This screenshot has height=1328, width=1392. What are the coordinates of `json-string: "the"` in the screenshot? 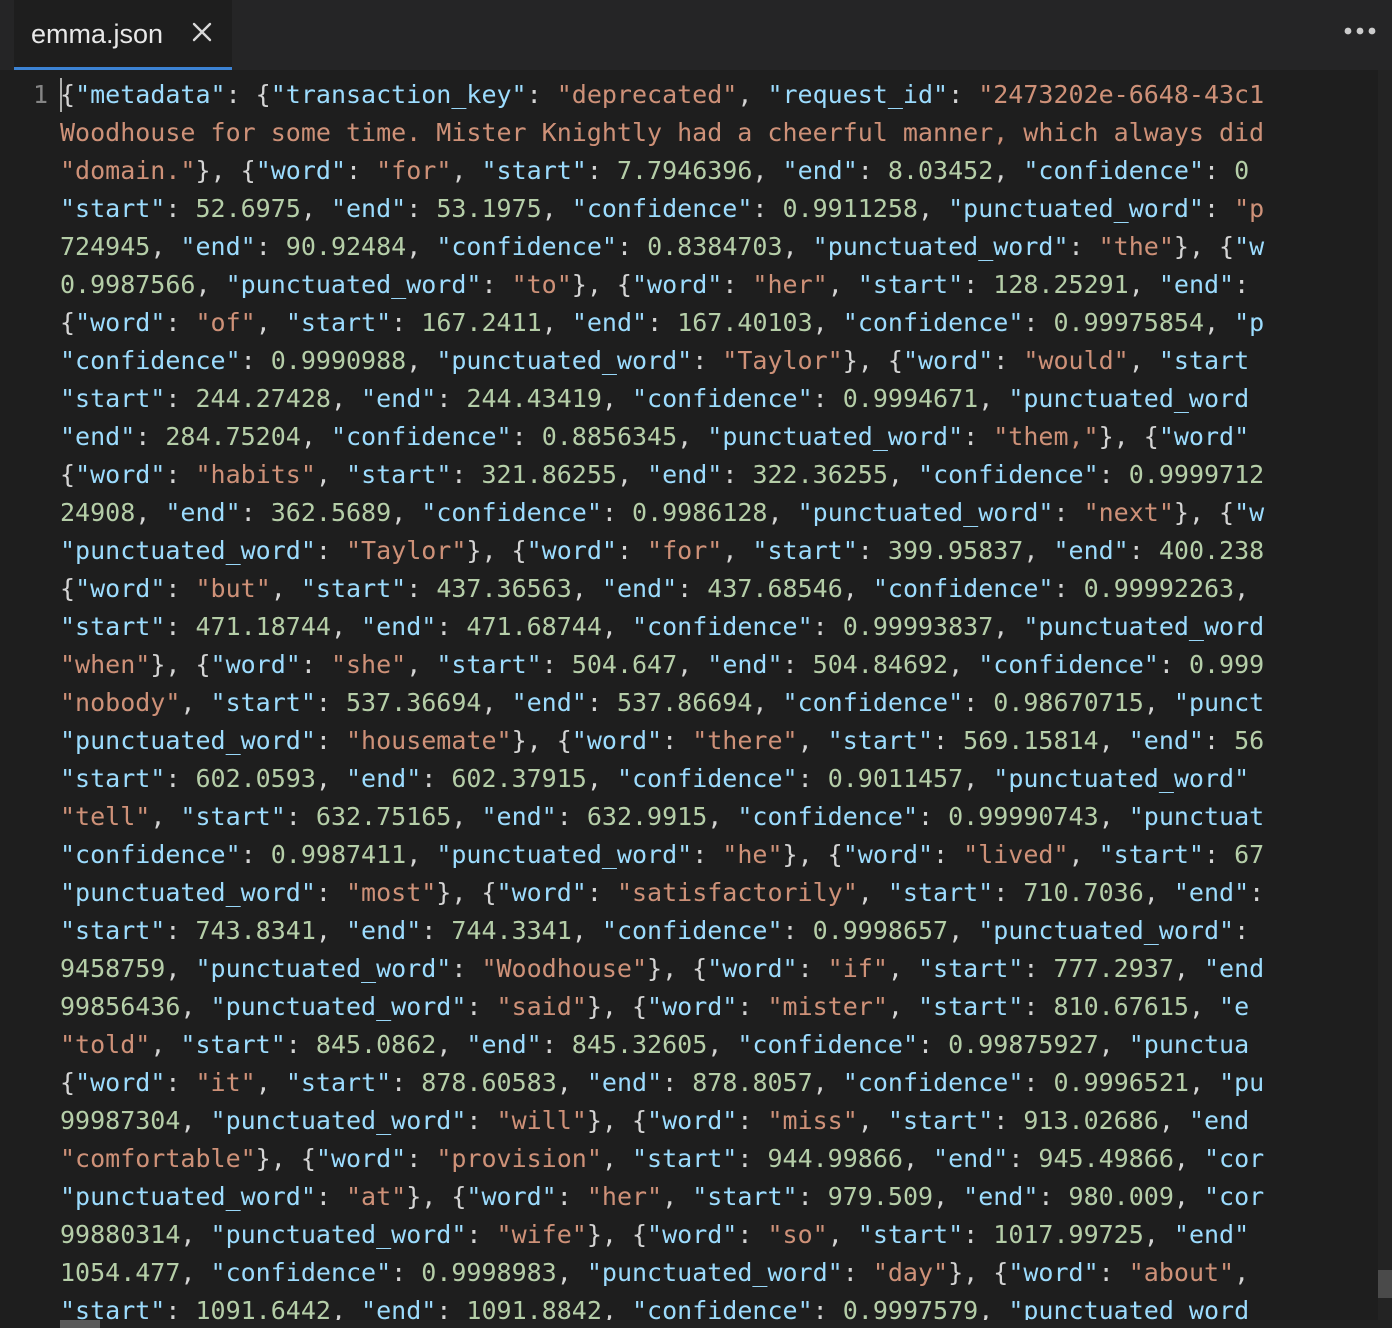 It's located at (1136, 246).